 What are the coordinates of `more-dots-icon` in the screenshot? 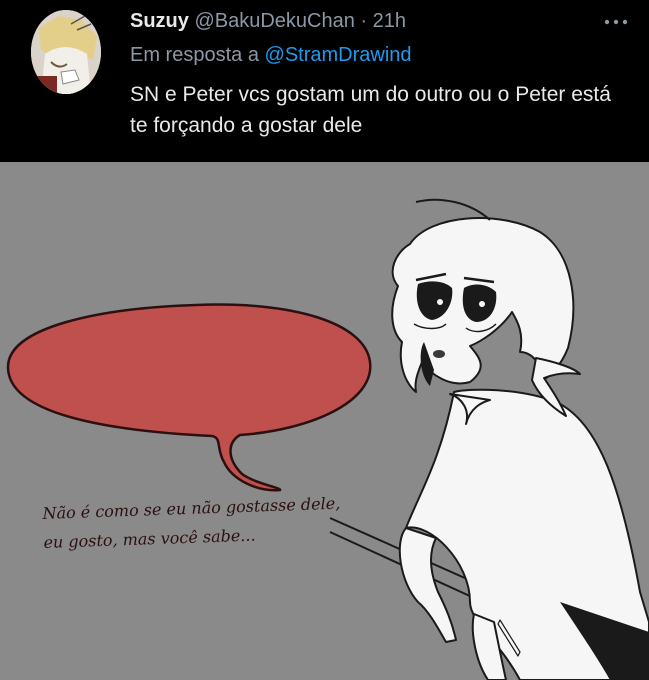 It's located at (616, 22).